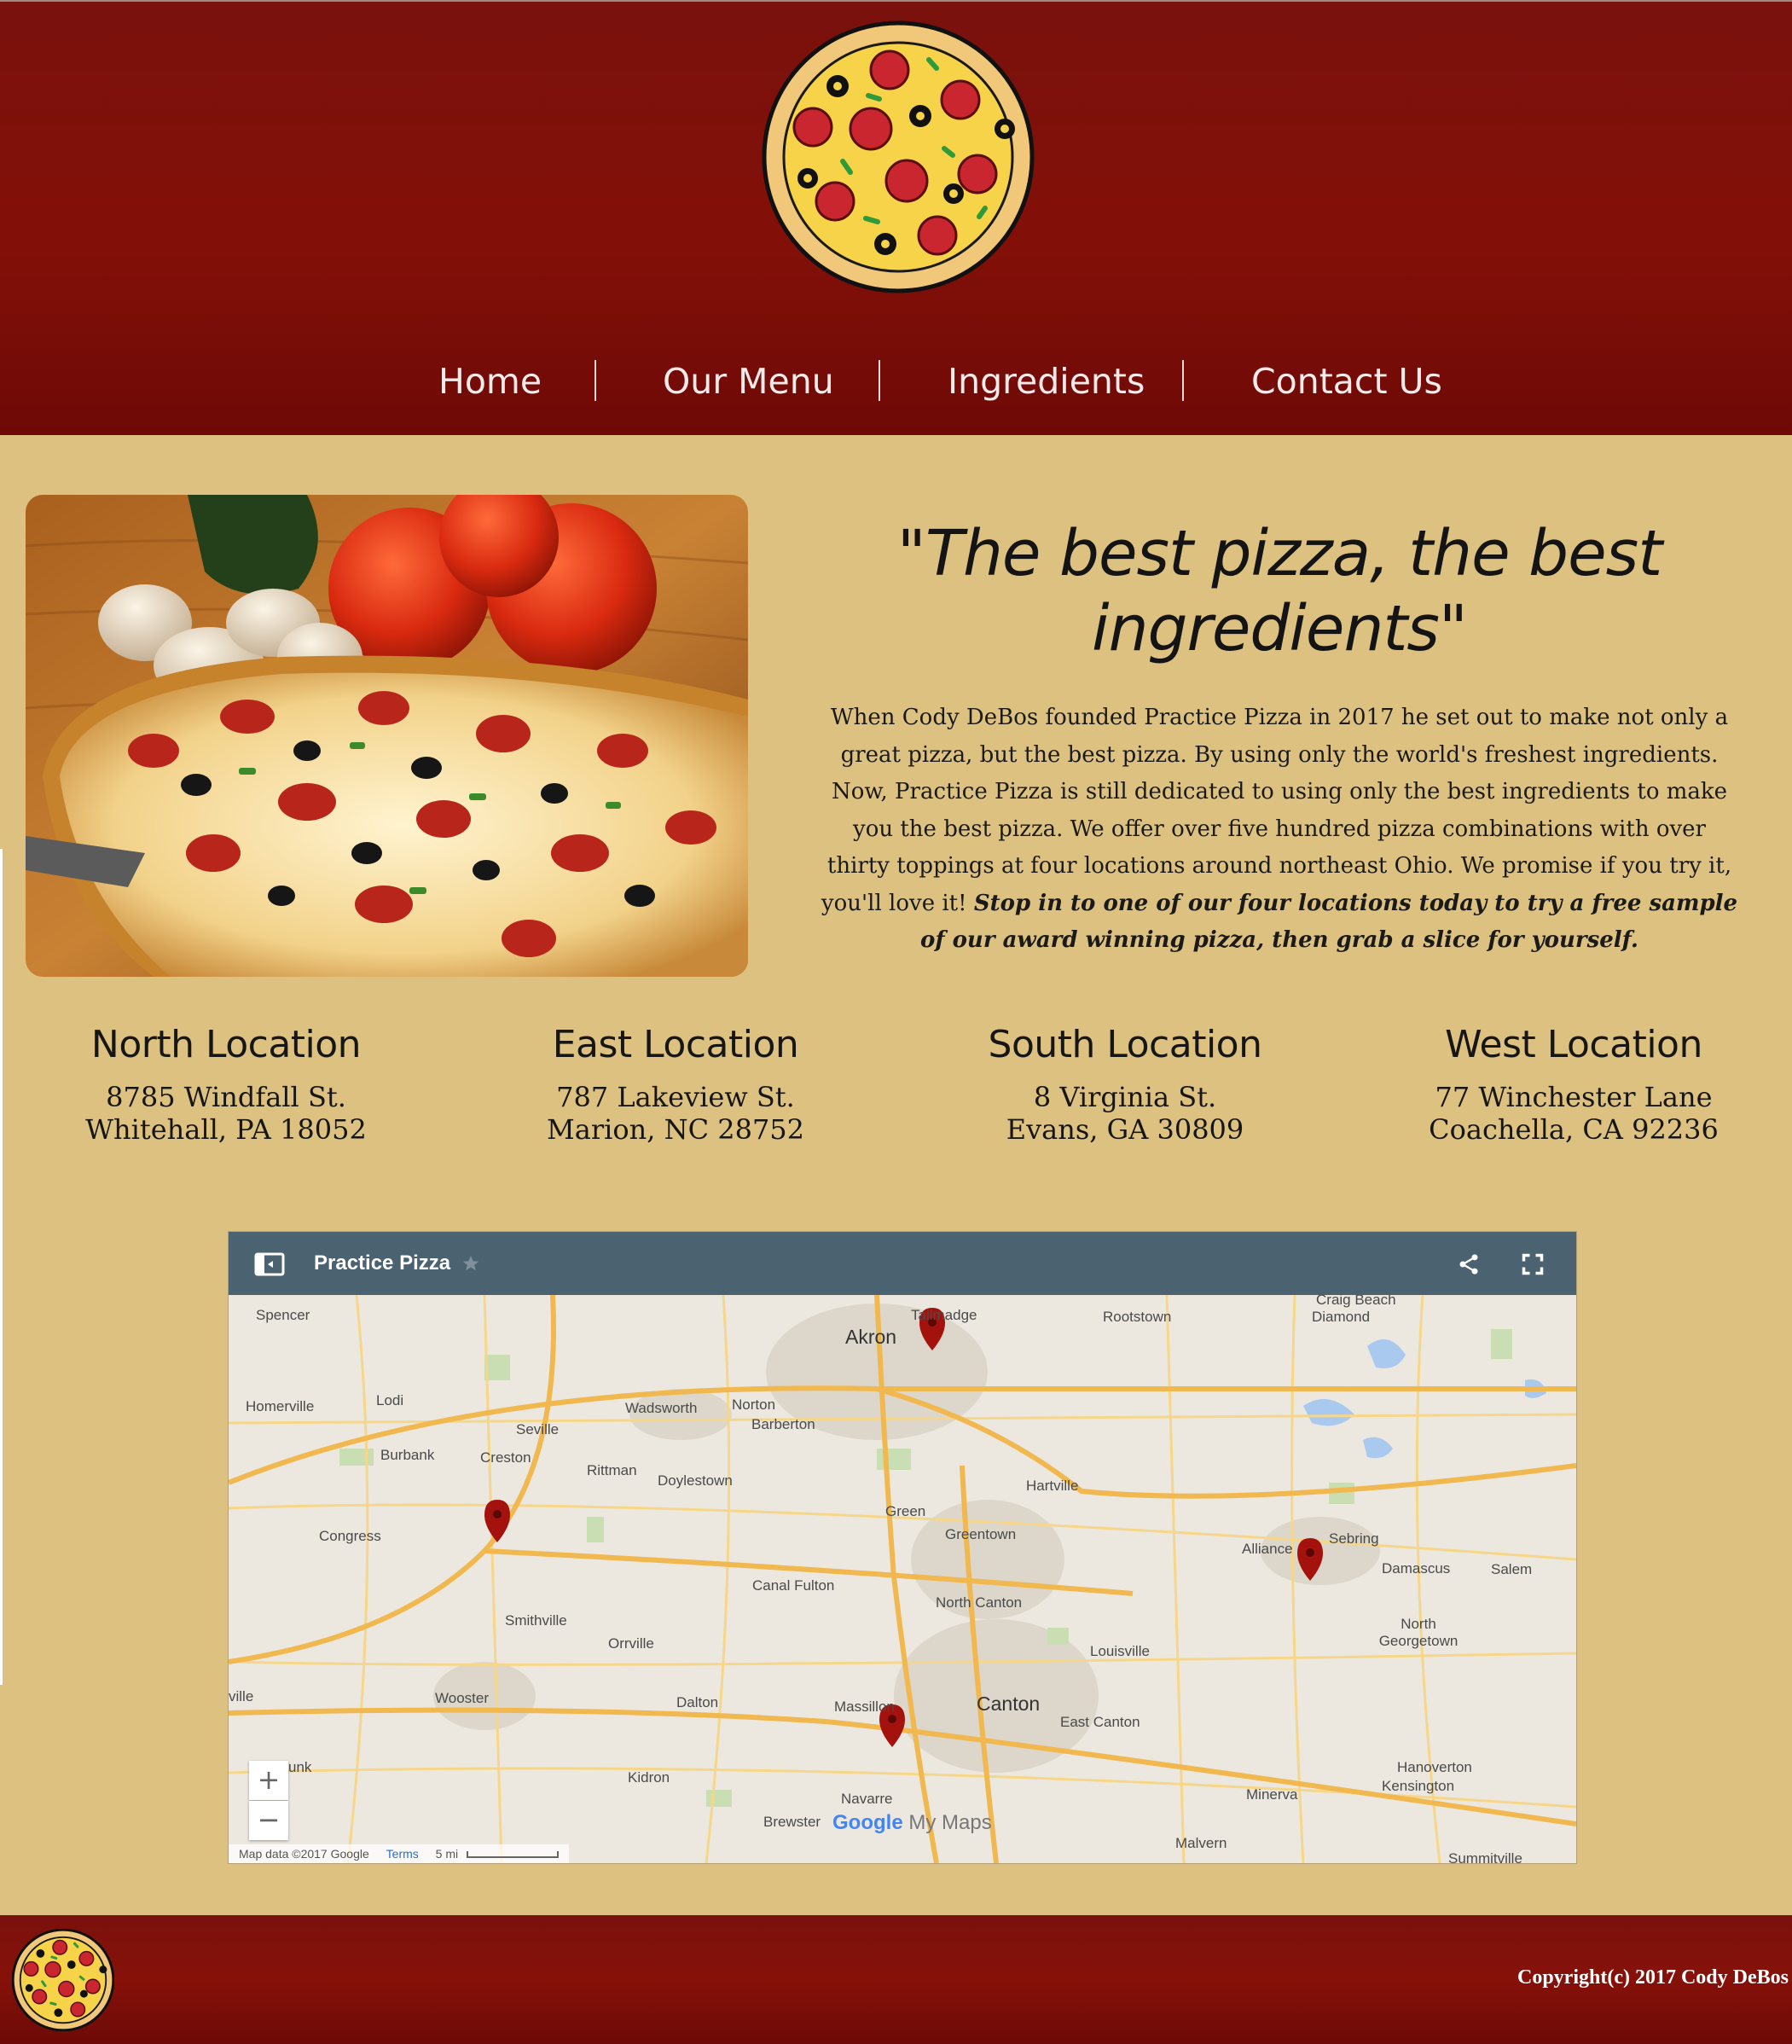 The width and height of the screenshot is (1792, 2044). Describe the element at coordinates (867, 1799) in the screenshot. I see `map-label: Navarre` at that location.